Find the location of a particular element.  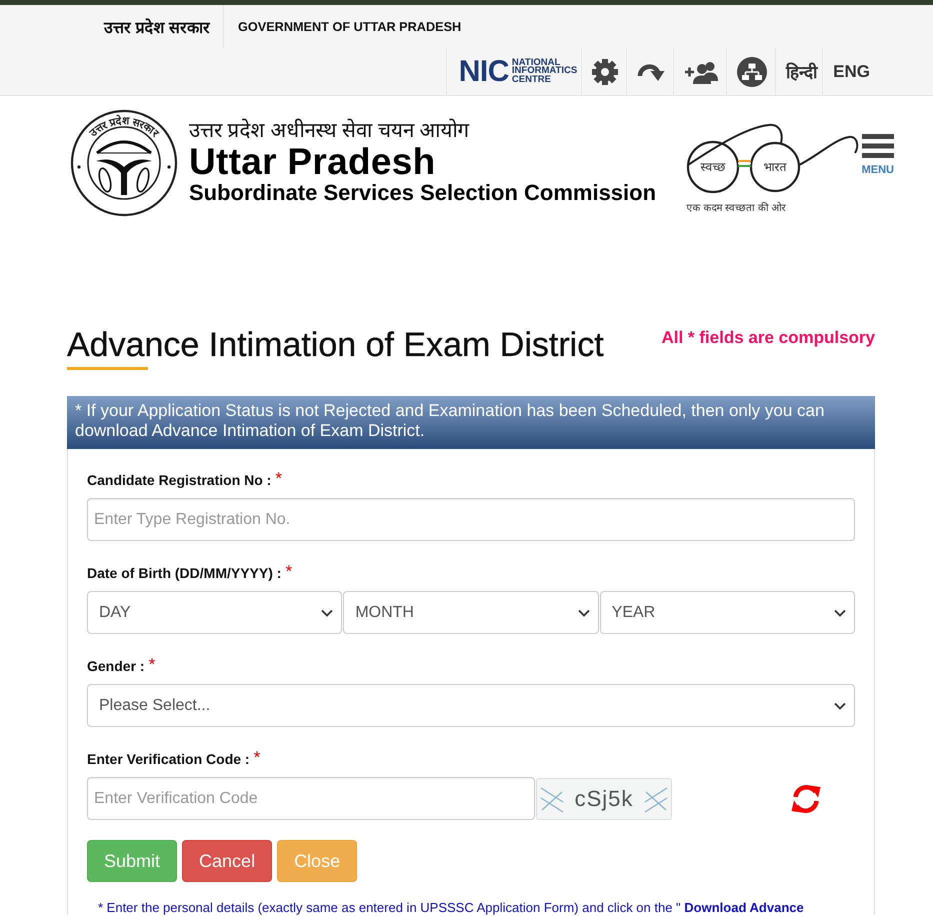

field-label: Gender : is located at coordinates (116, 666).